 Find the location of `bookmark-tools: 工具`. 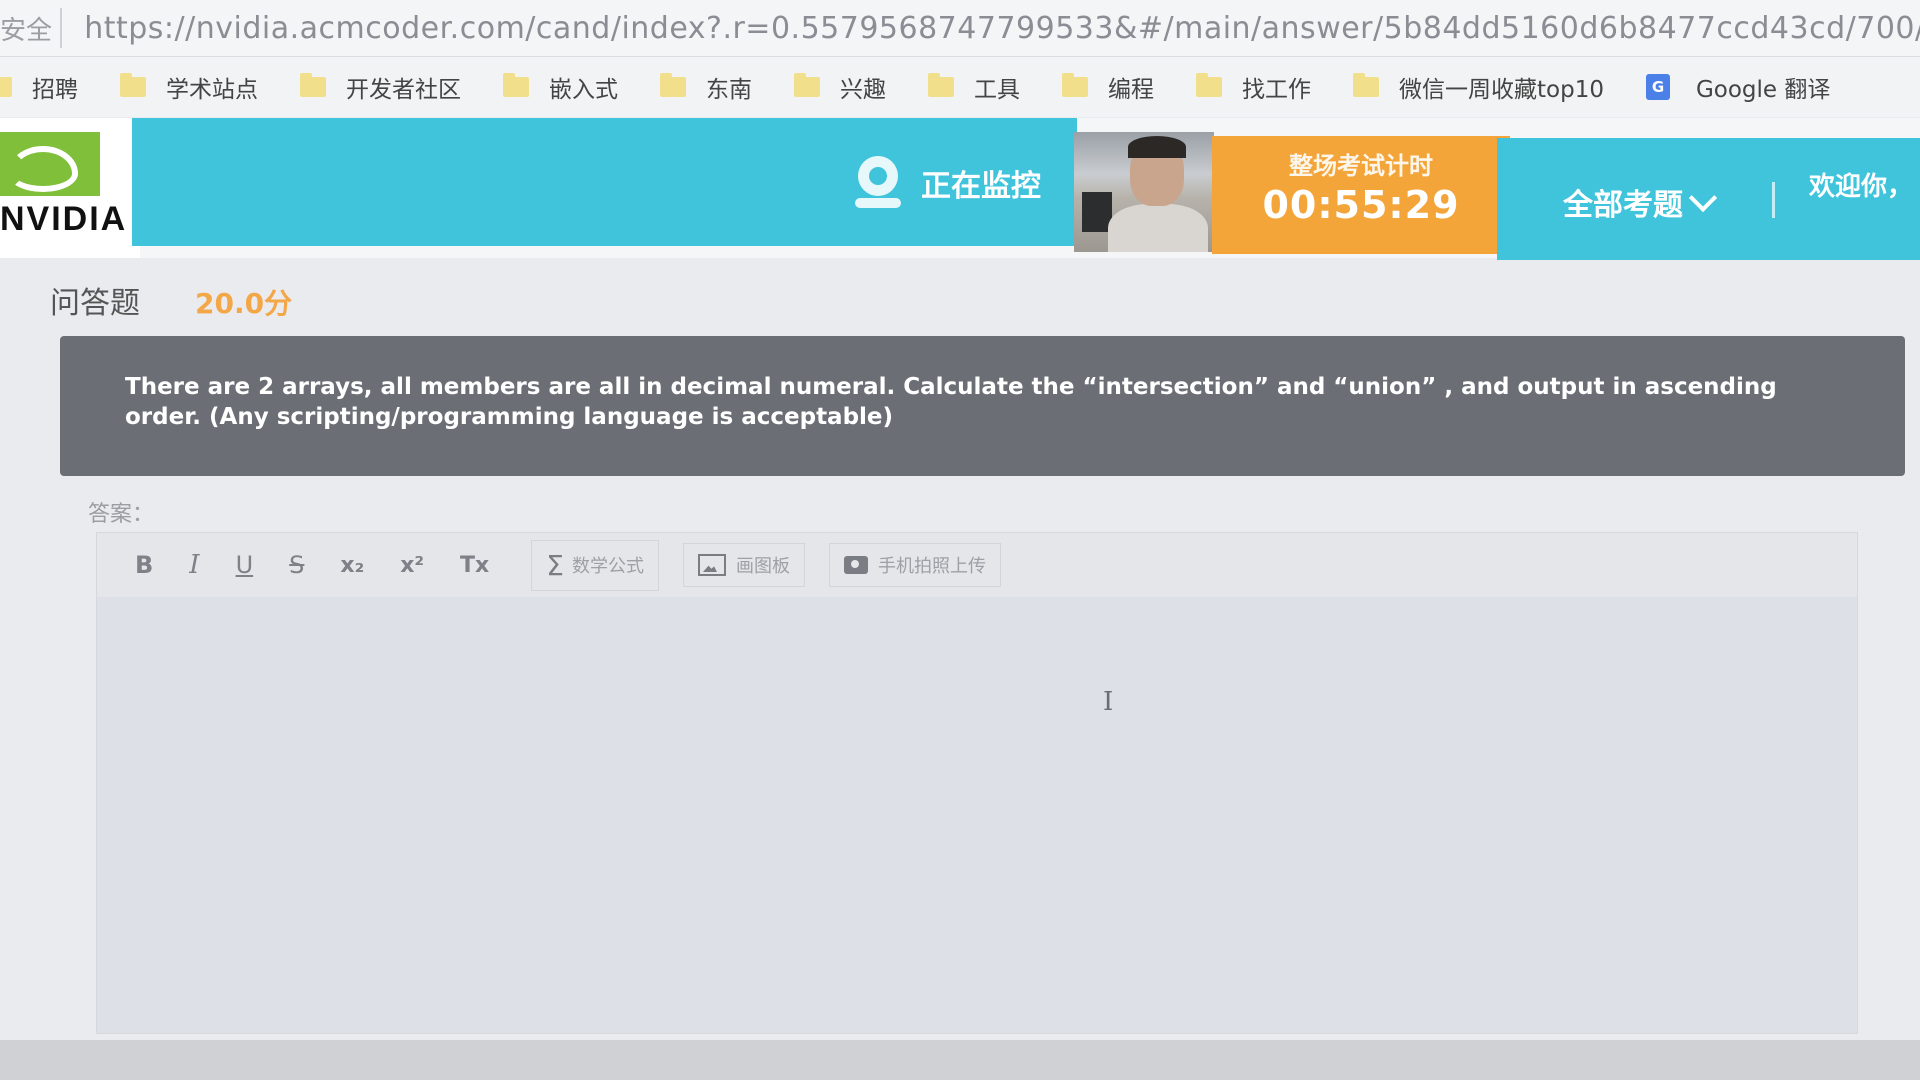

bookmark-tools: 工具 is located at coordinates (974, 87).